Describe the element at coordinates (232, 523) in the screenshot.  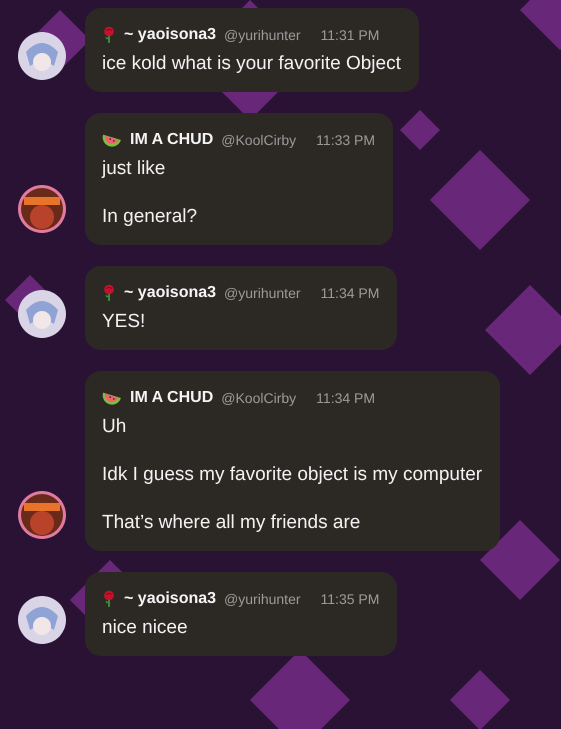
I see `message-text: That’s where all my friends are` at that location.